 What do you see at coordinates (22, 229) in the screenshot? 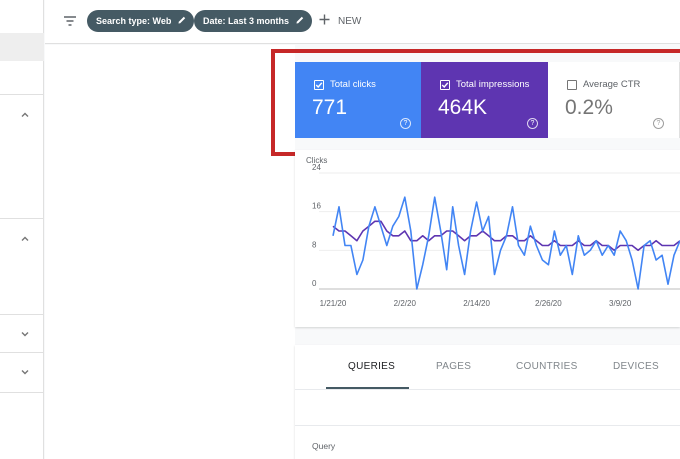
I see `left-sidebar` at bounding box center [22, 229].